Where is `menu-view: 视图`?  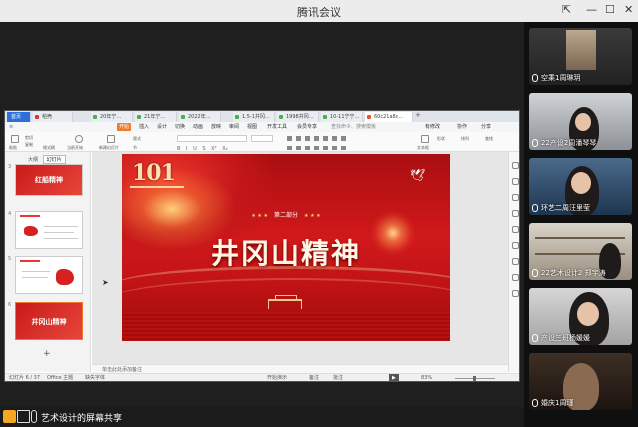 menu-view: 视图 is located at coordinates (252, 127).